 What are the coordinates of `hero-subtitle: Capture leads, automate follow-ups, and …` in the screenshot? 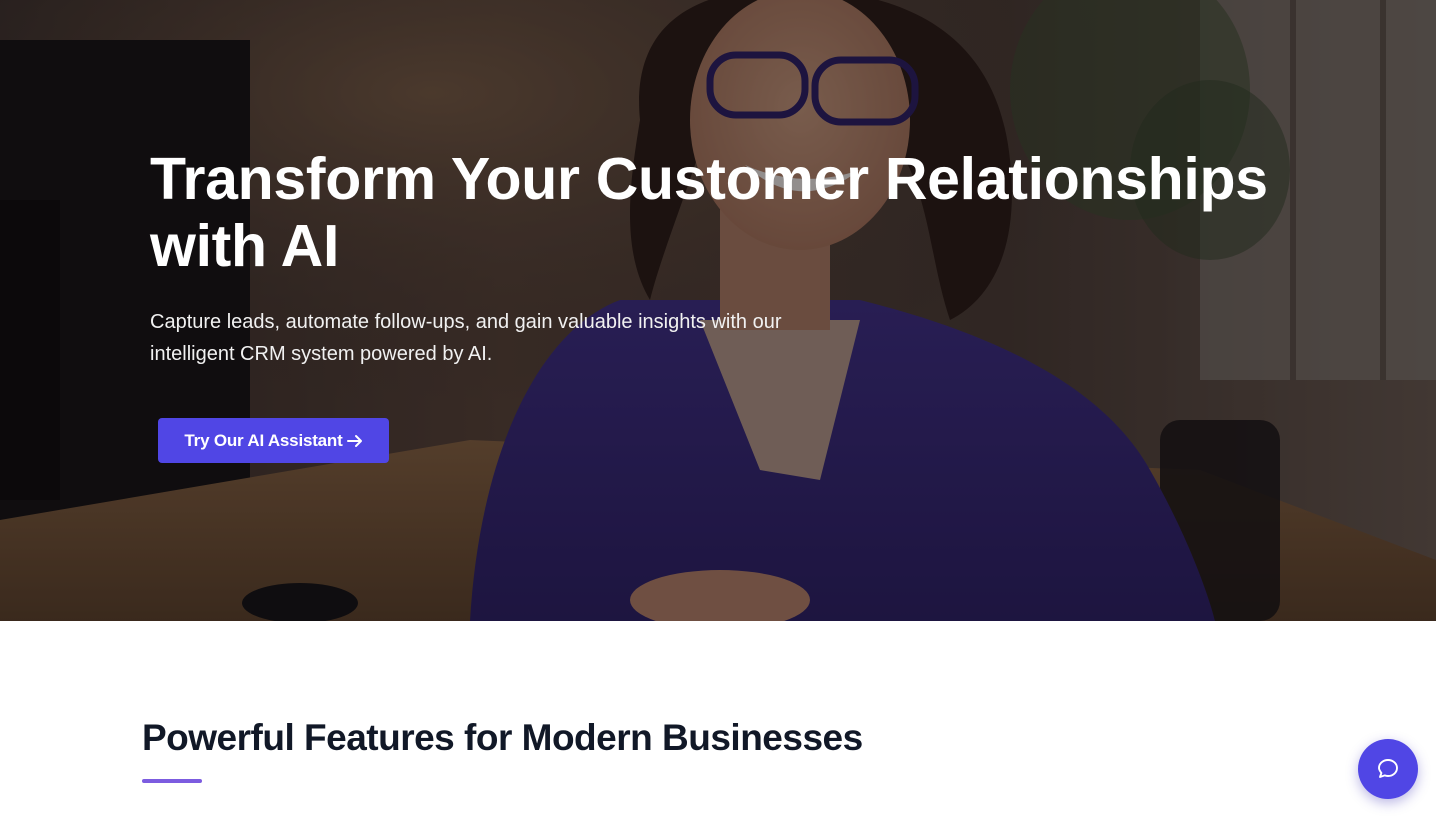 It's located at (500, 338).